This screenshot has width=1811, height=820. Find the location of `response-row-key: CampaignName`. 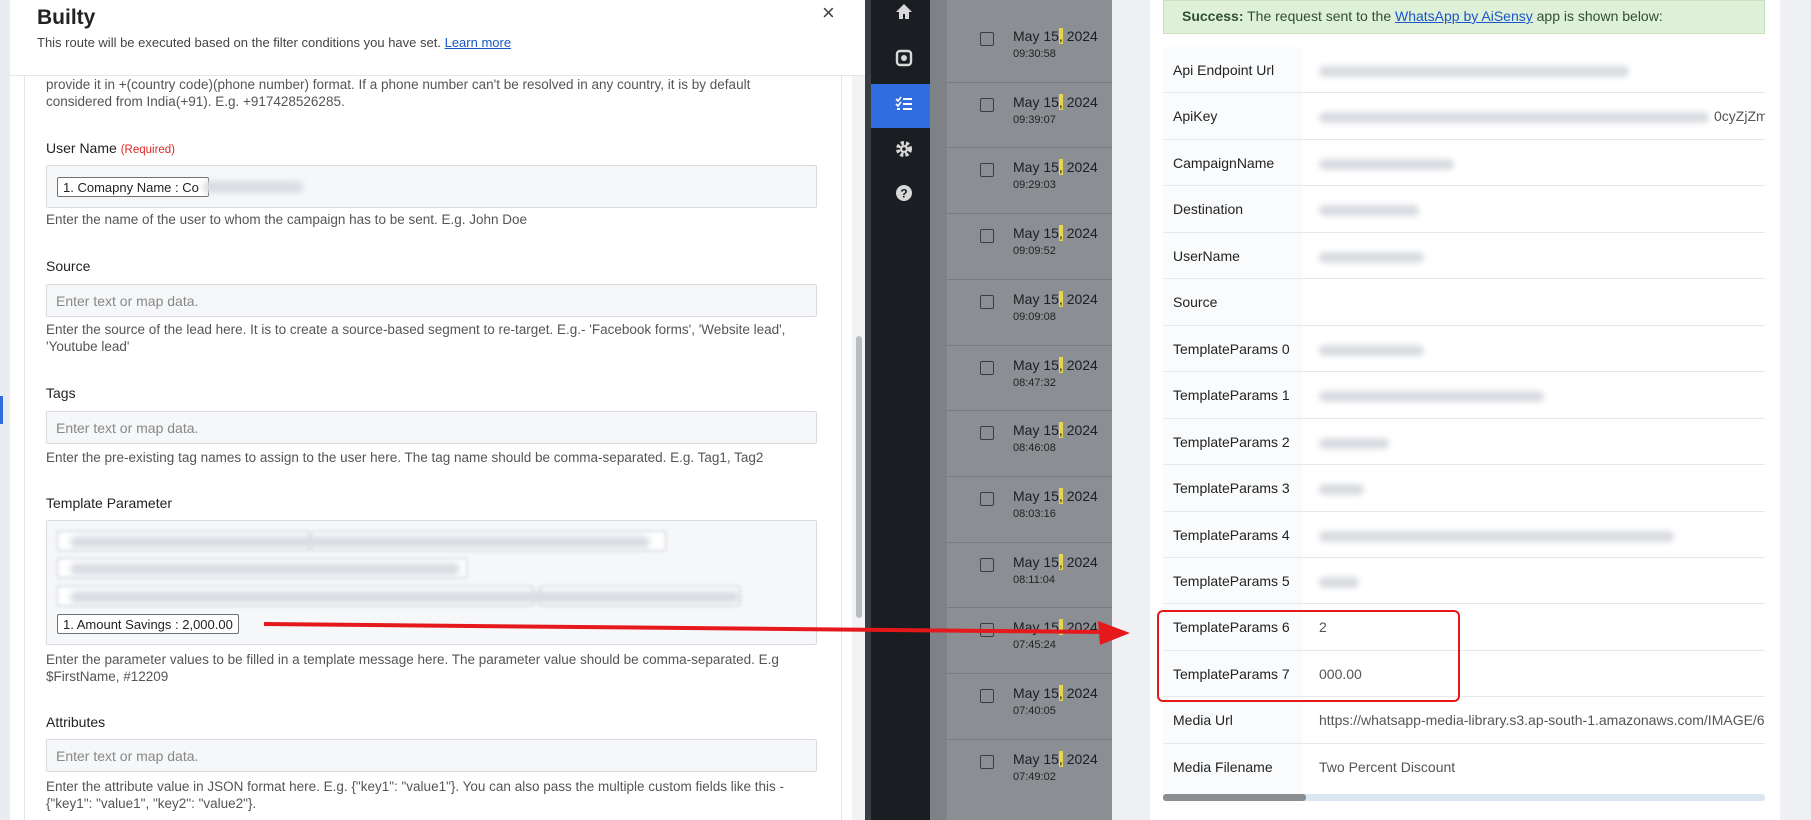

response-row-key: CampaignName is located at coordinates (1224, 163).